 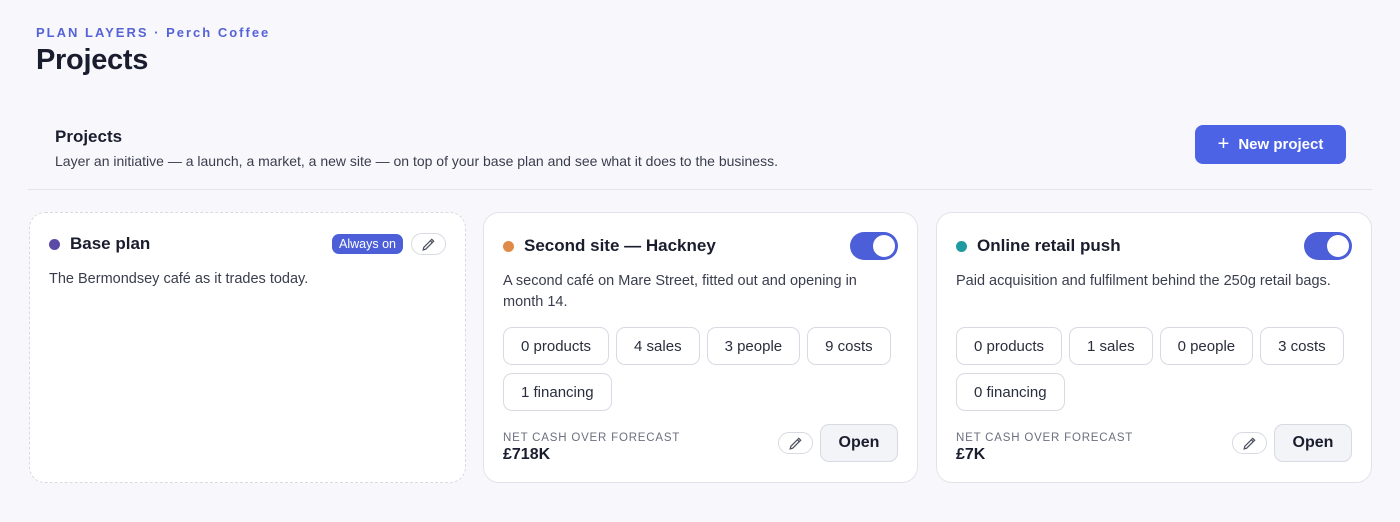 I want to click on metric-value: £718K, so click(x=527, y=454).